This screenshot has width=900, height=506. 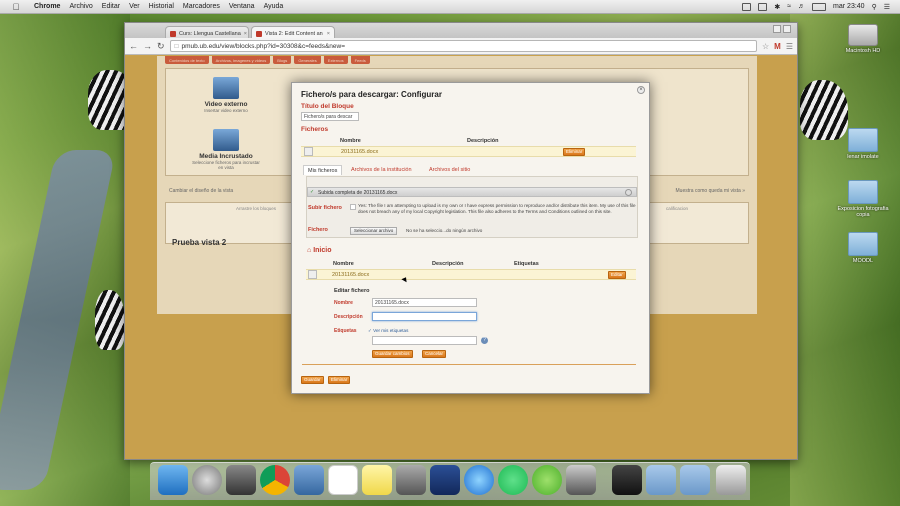 I want to click on edit-name-input: 20131165.docx, so click(x=424, y=302).